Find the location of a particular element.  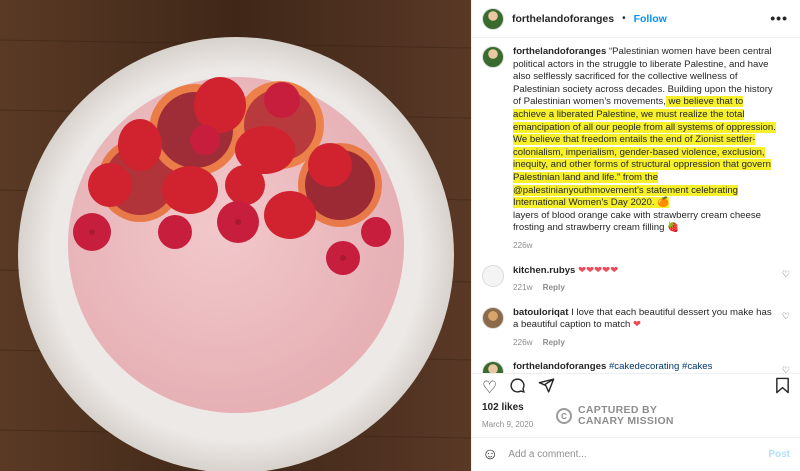

caption-time: 226w is located at coordinates (523, 246).